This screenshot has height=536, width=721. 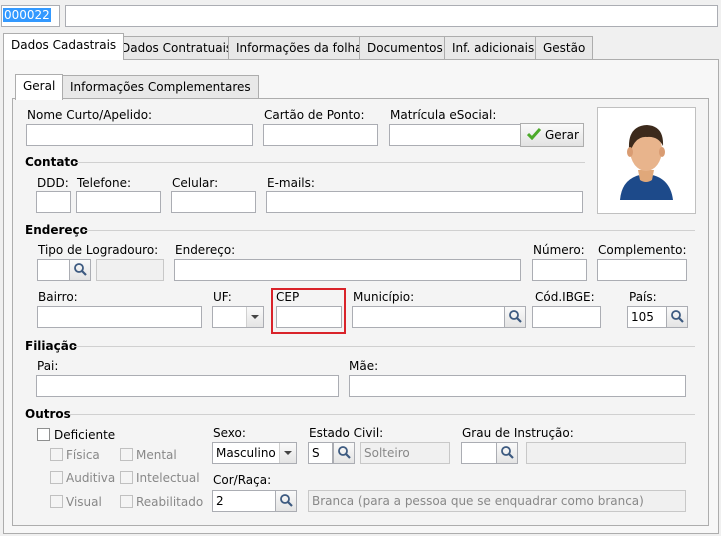 What do you see at coordinates (84, 502) in the screenshot?
I see `visual-label: Visual` at bounding box center [84, 502].